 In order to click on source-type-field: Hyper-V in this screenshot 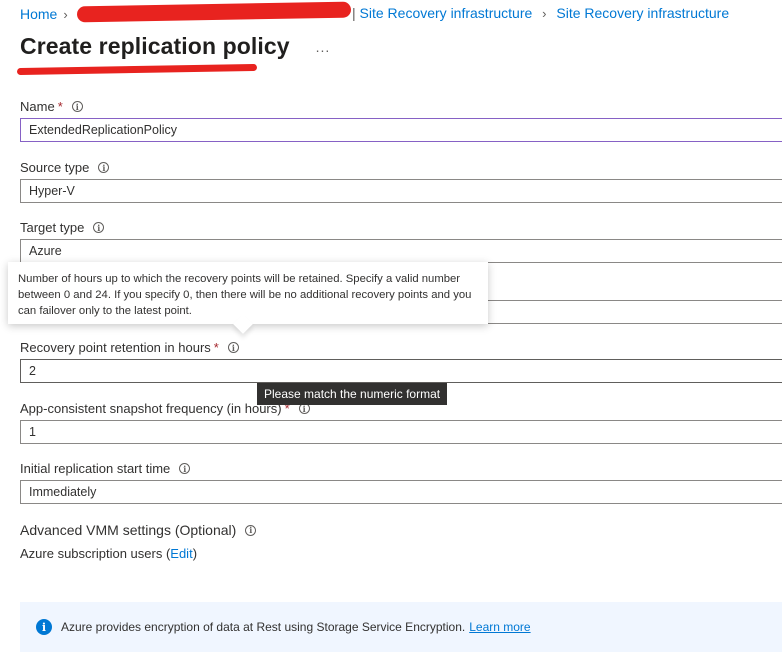, I will do `click(401, 191)`.